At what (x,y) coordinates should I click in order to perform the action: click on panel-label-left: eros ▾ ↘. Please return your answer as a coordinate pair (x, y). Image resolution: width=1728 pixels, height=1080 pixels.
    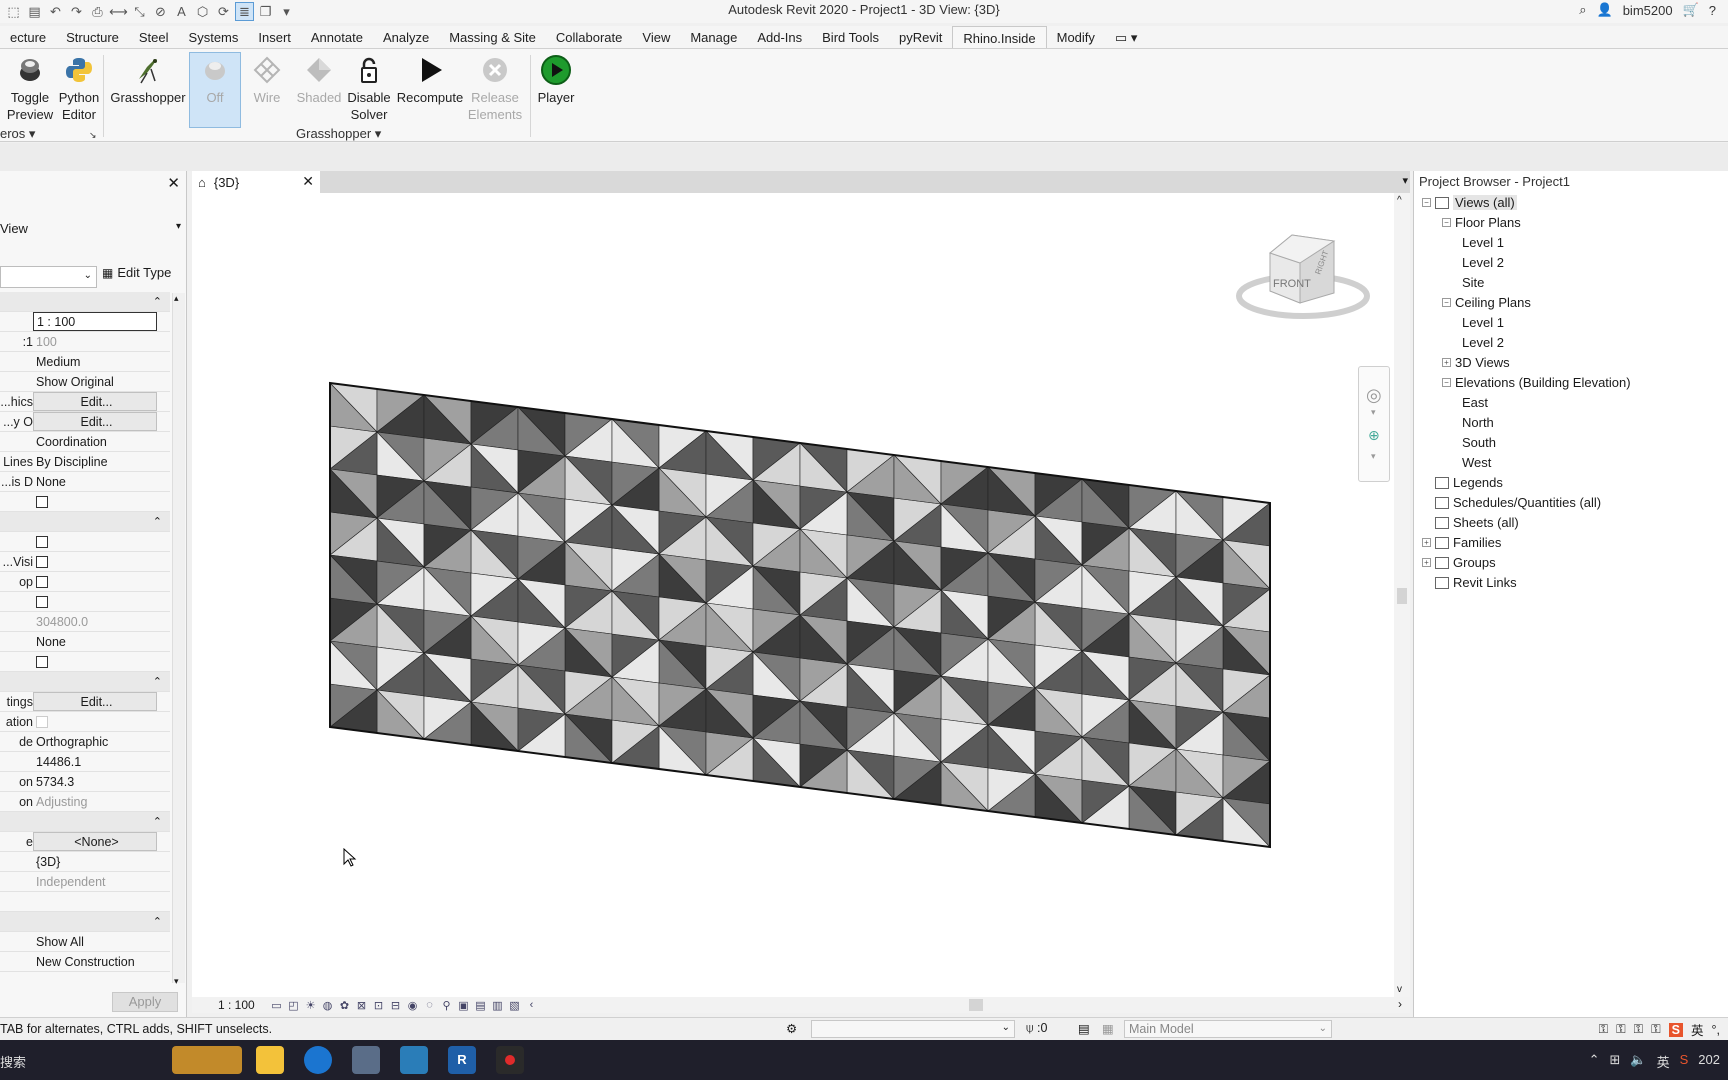
    Looking at the image, I should click on (48, 134).